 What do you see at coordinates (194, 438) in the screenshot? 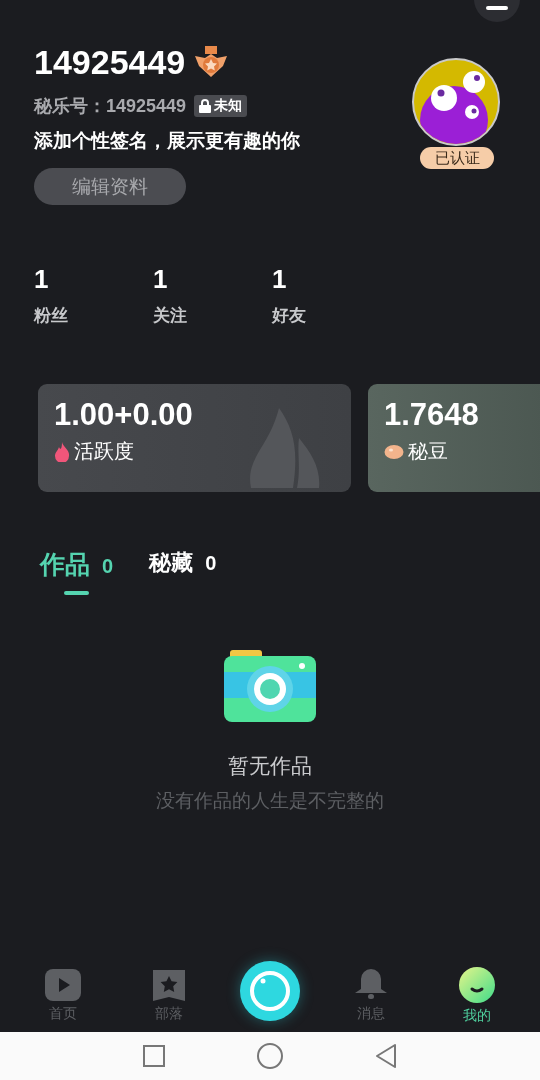
I see `activity-card: 1.00+0.00 活跃度` at bounding box center [194, 438].